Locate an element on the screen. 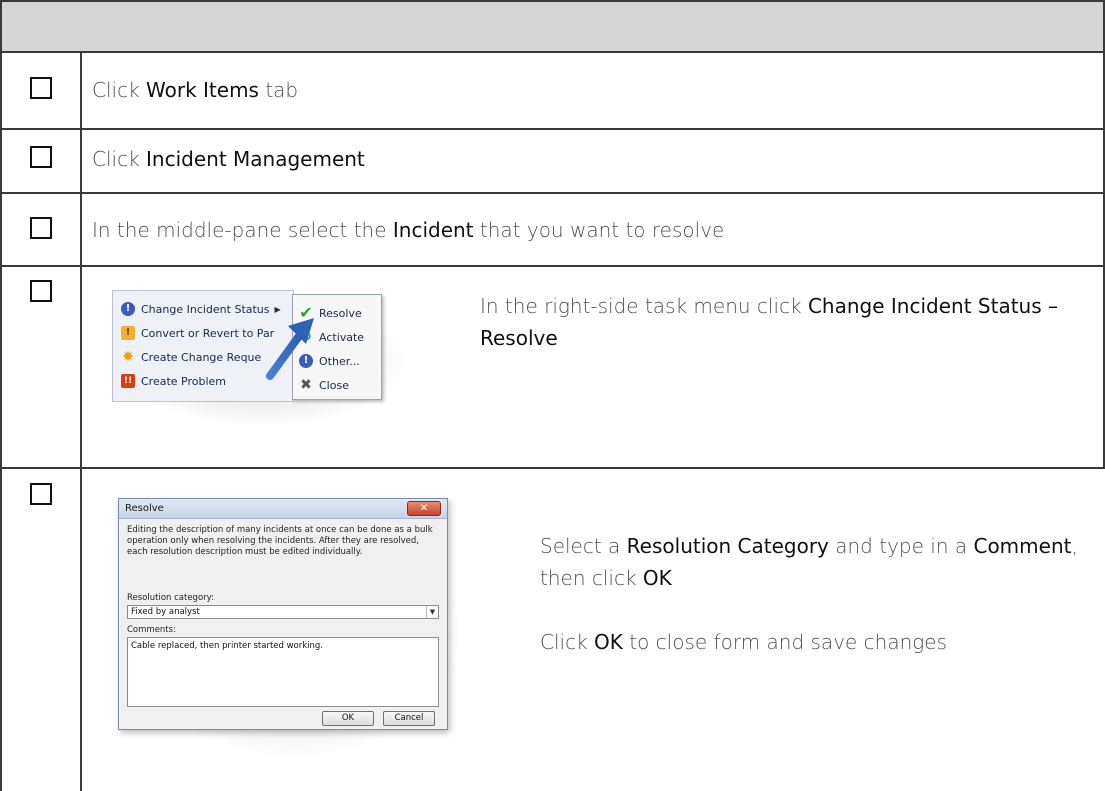  table-header is located at coordinates (552, 26).